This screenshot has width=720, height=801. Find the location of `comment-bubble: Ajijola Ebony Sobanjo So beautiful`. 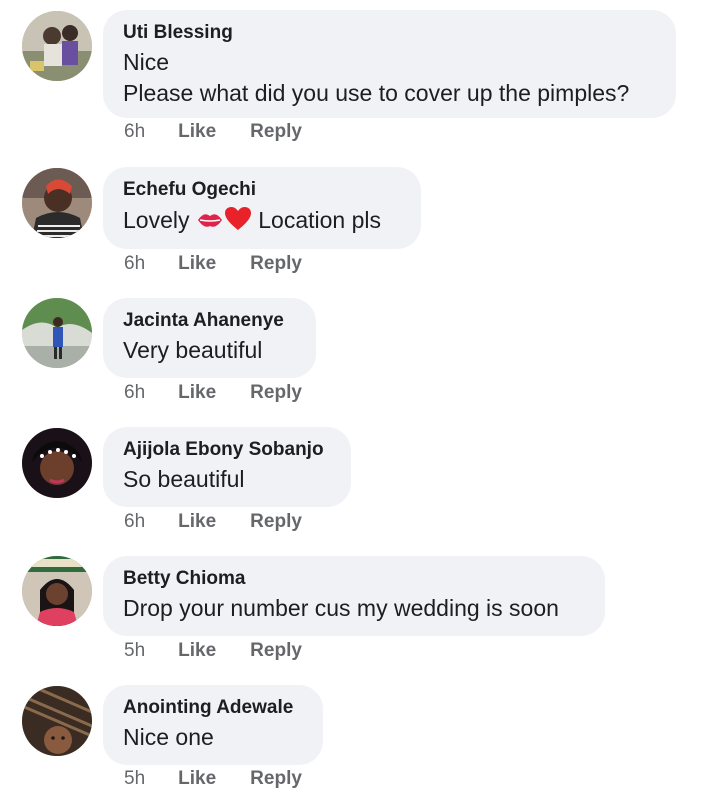

comment-bubble: Ajijola Ebony Sobanjo So beautiful is located at coordinates (227, 467).